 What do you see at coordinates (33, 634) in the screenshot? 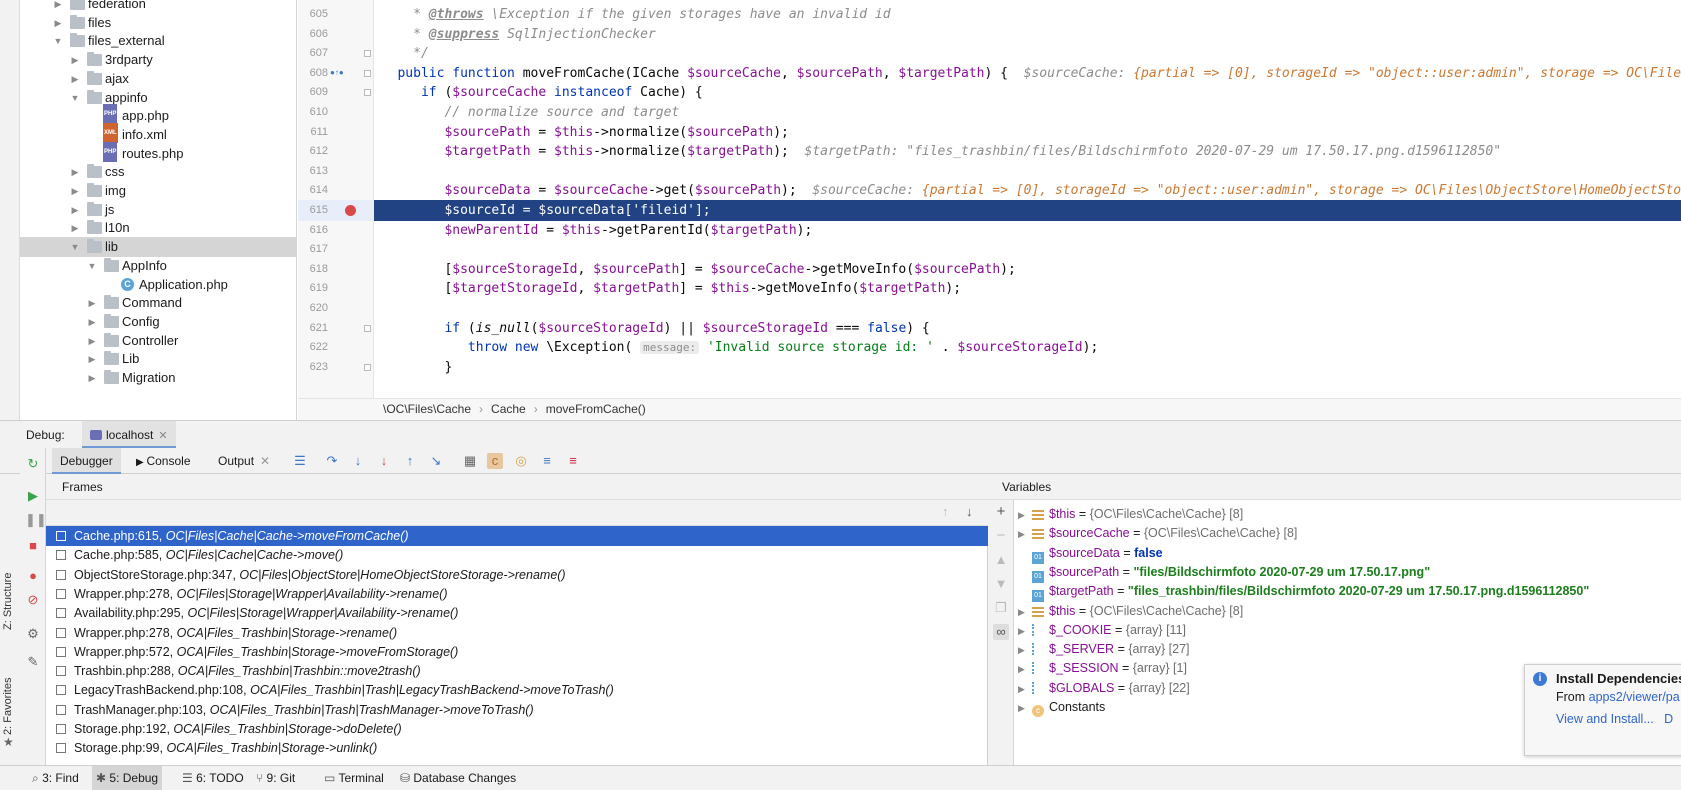
I see `settings-icon: ⚙` at bounding box center [33, 634].